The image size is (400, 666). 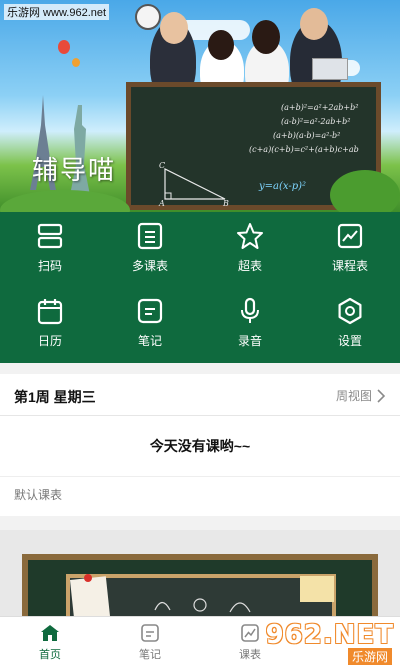 What do you see at coordinates (50, 249) in the screenshot?
I see `menu-item-scan: 扫码` at bounding box center [50, 249].